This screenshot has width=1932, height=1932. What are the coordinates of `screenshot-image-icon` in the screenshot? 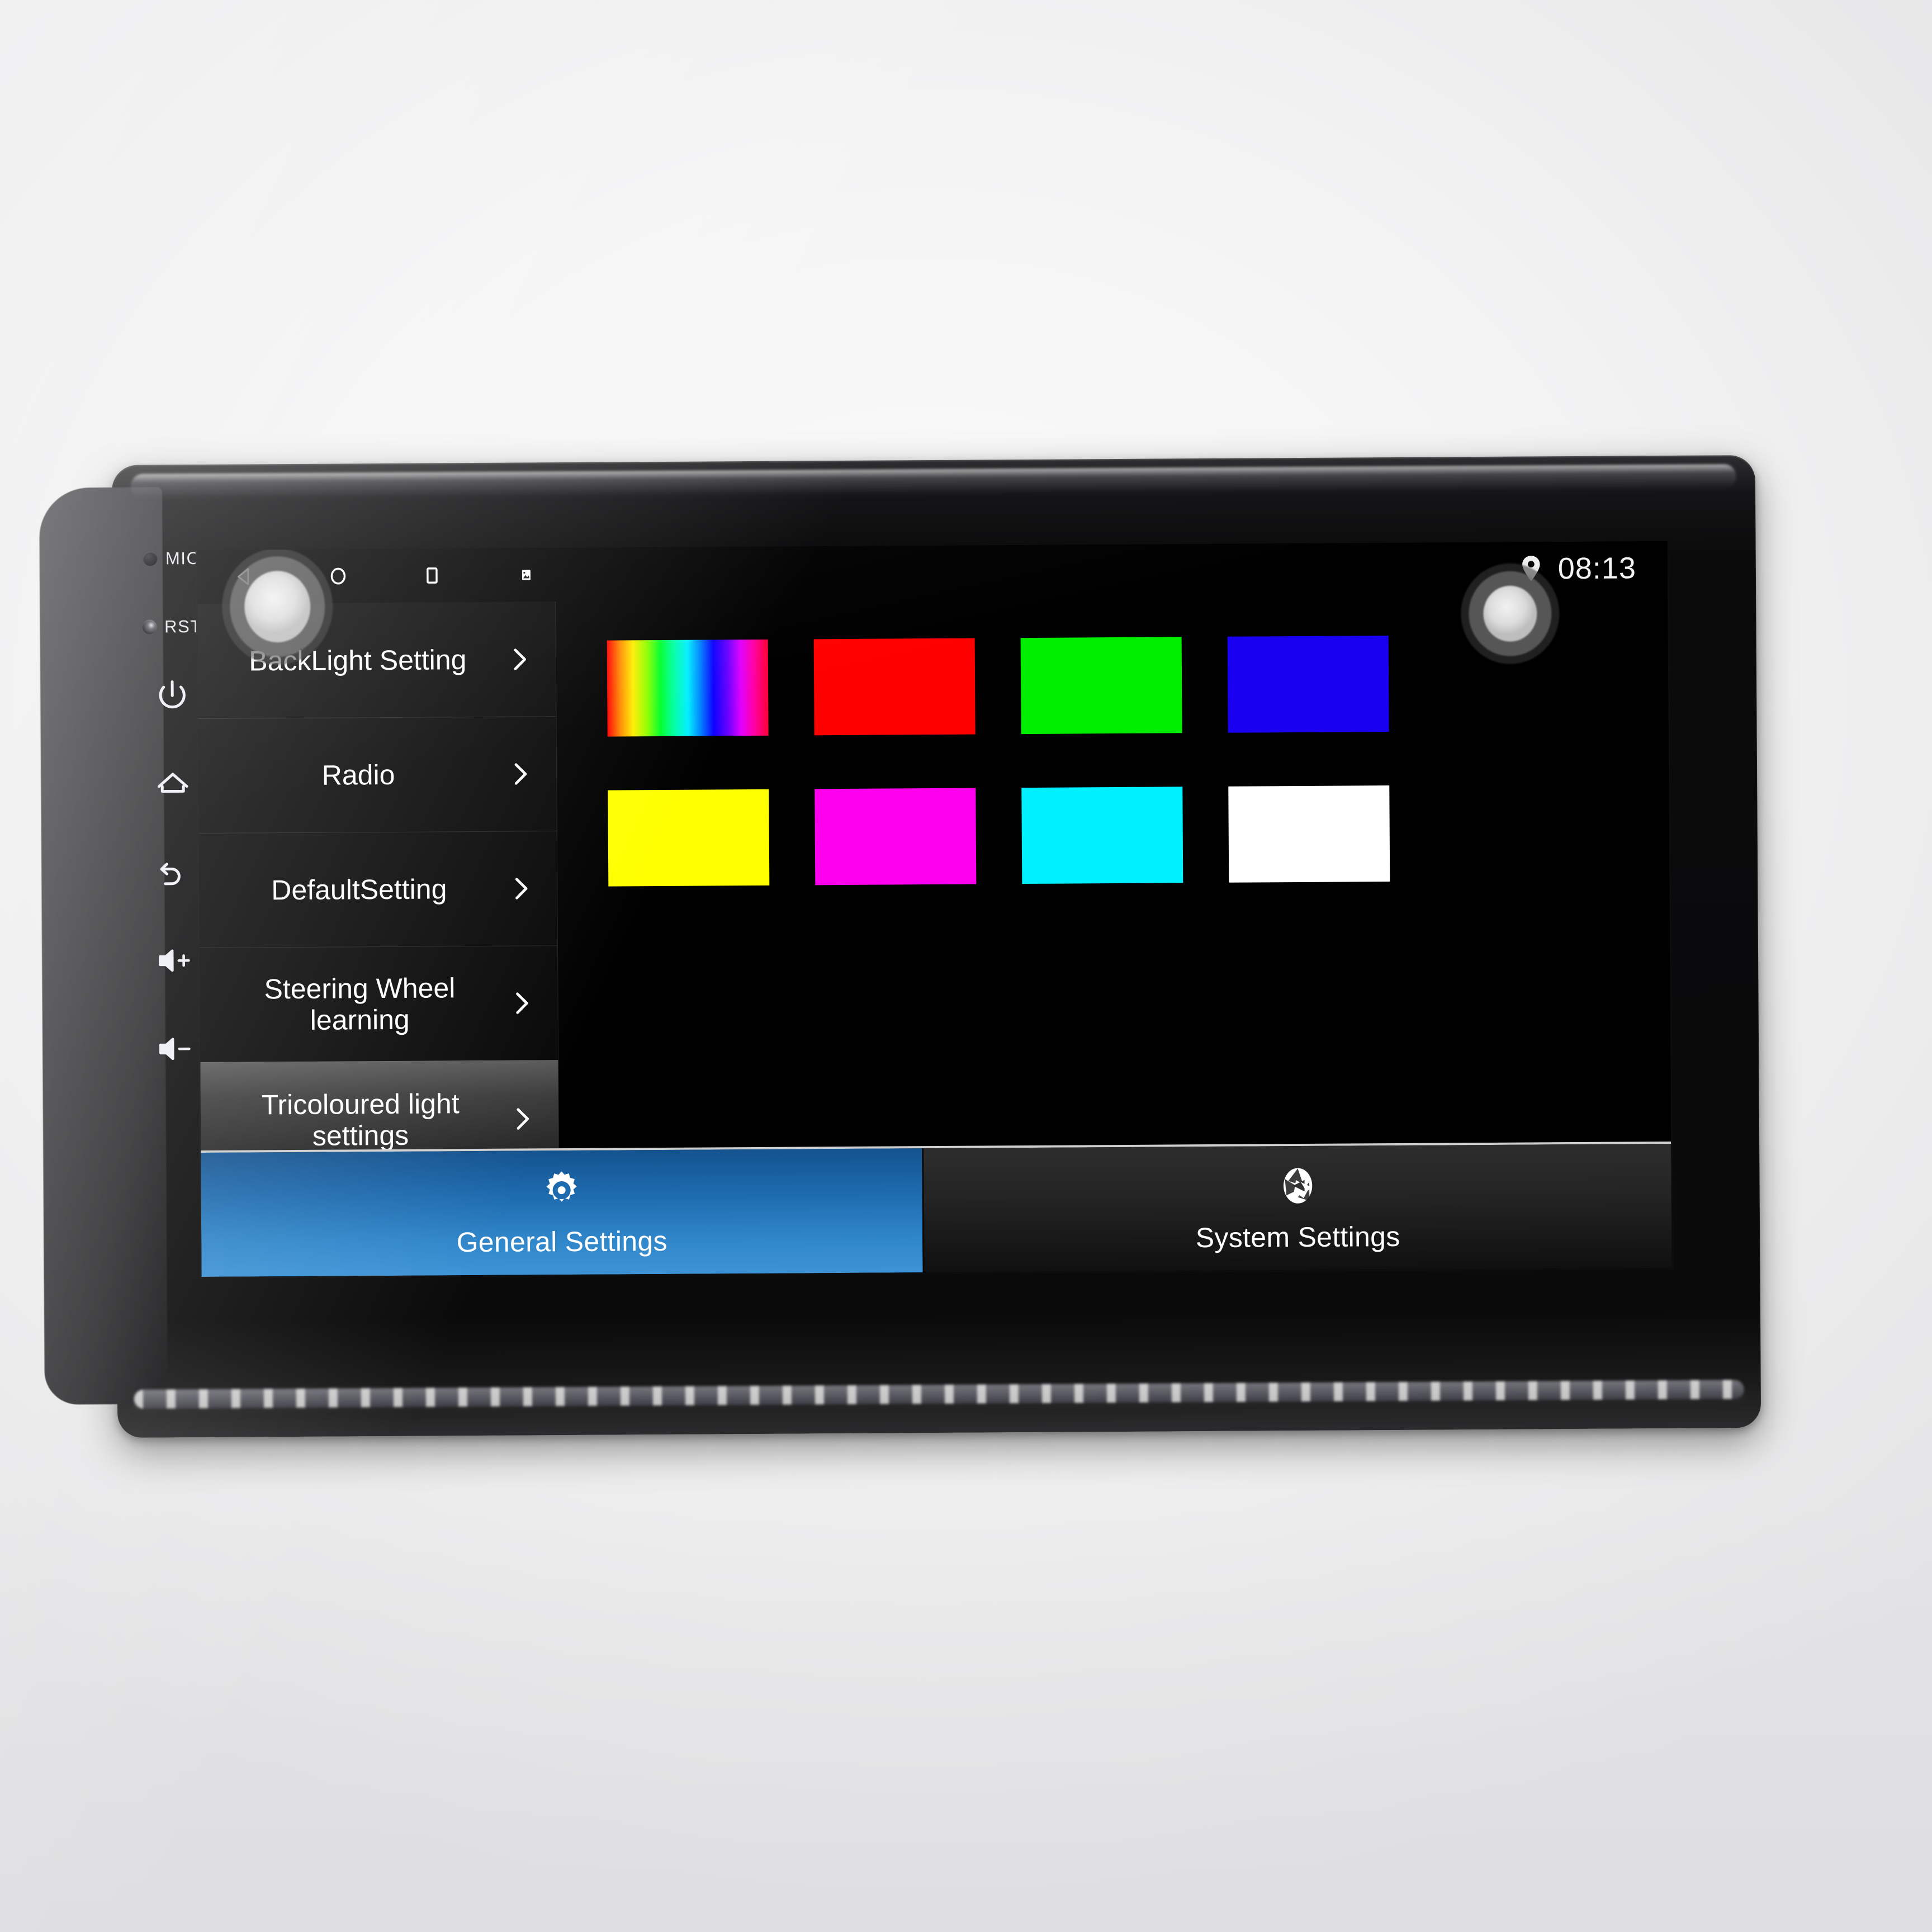 It's located at (526, 575).